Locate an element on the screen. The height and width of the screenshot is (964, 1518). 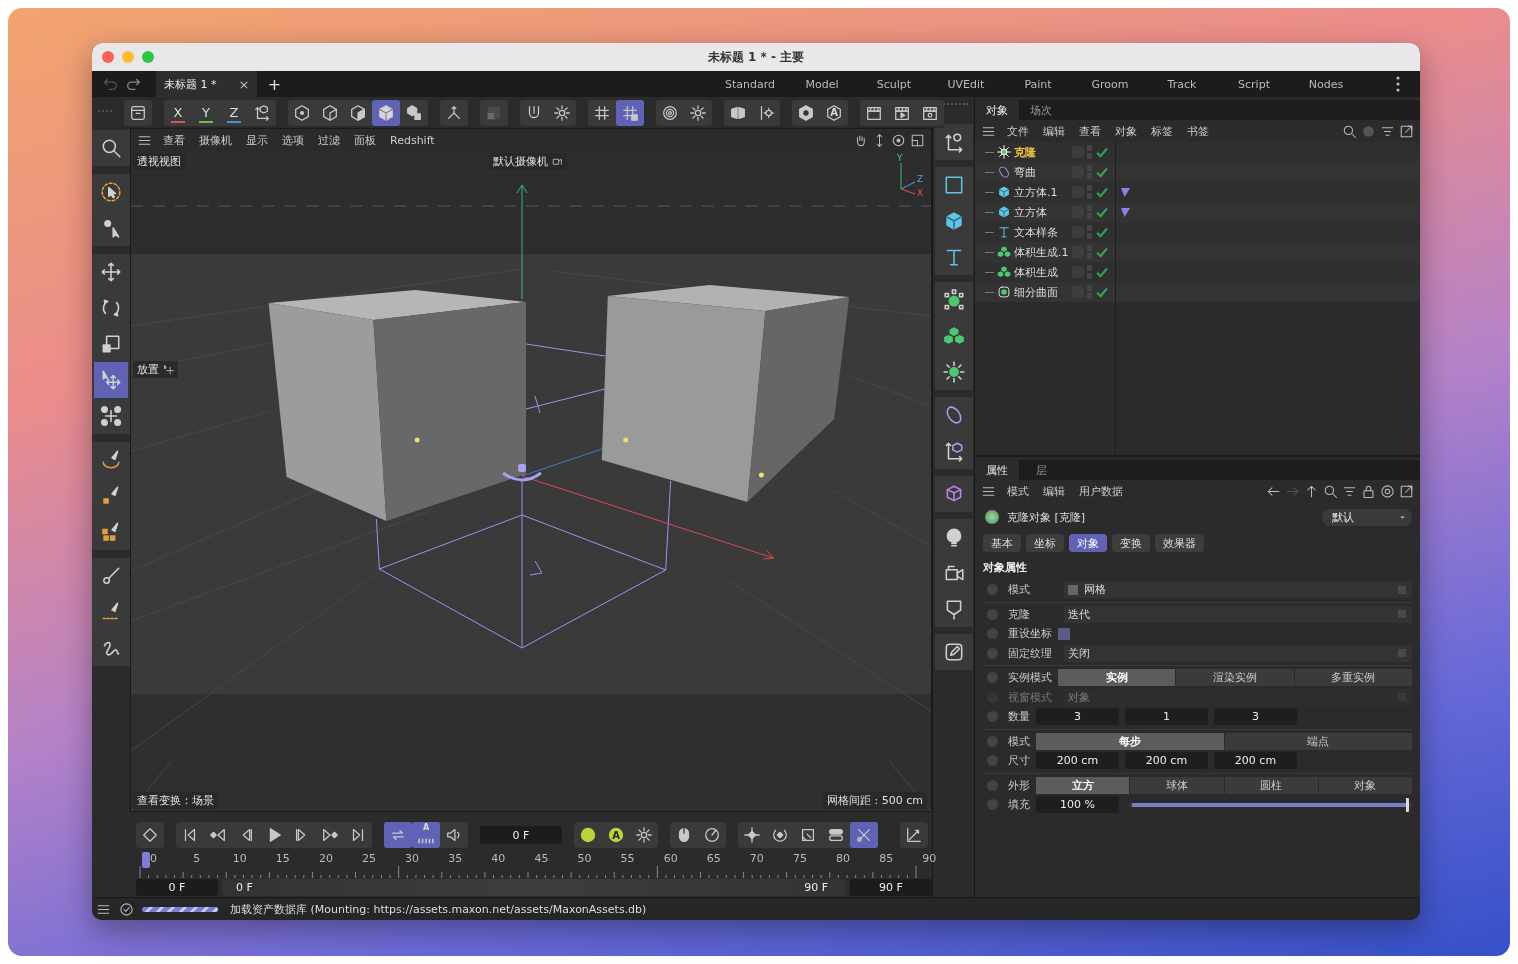
property-label: 实例模式 is located at coordinates (1030, 678).